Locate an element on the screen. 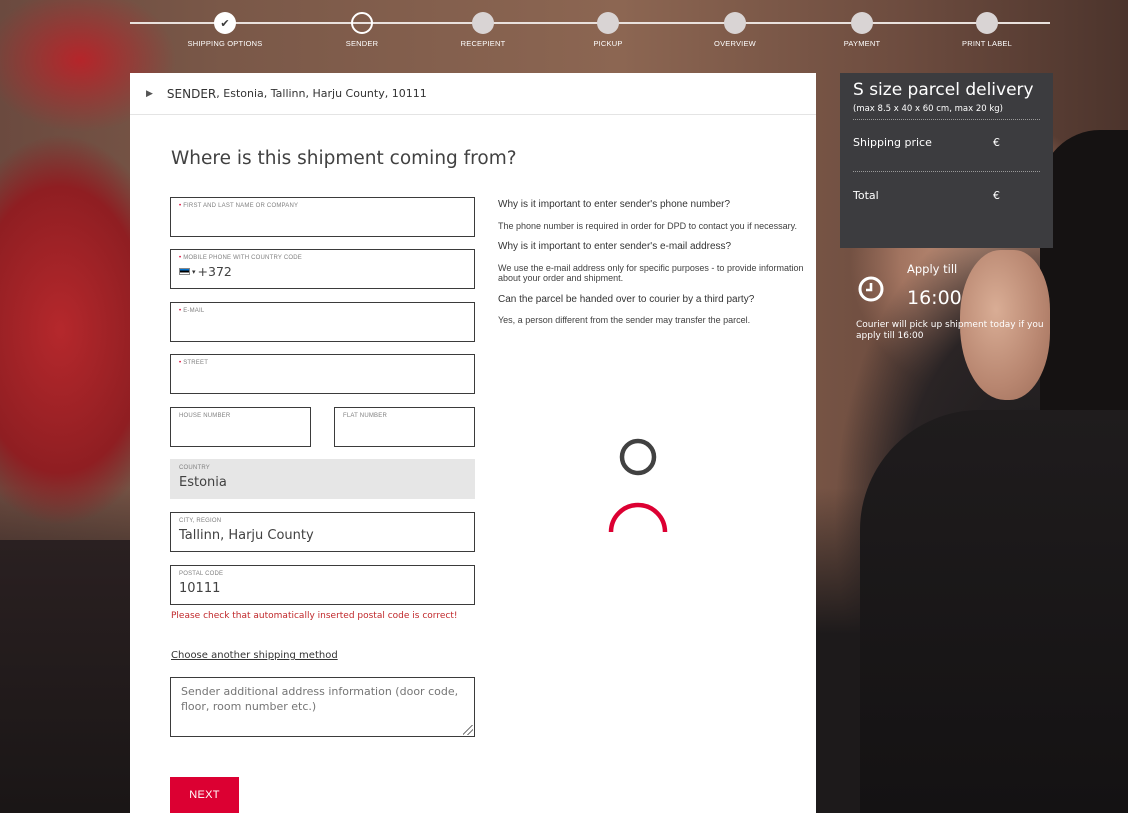 This screenshot has height=813, width=1128. name-label-text: FIRST AND LAST NAME OR COMPANY is located at coordinates (241, 206).